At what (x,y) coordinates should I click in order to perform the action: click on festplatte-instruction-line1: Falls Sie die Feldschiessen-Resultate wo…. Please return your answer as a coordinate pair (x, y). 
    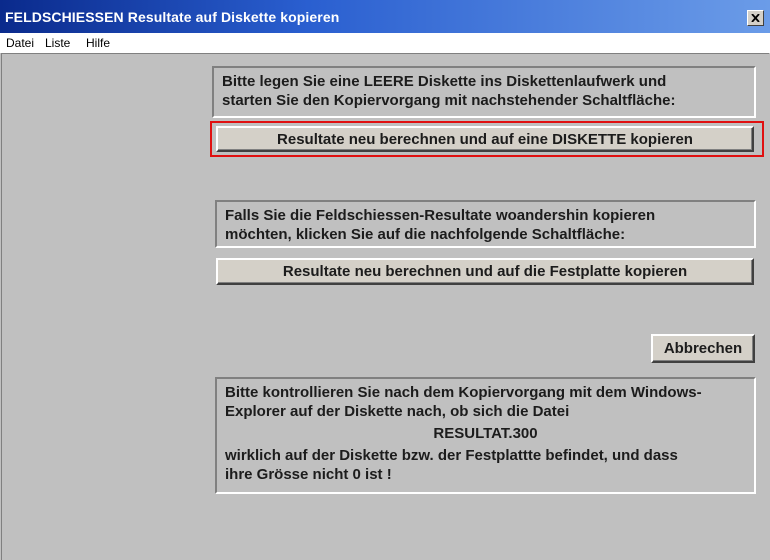
    Looking at the image, I should click on (440, 215).